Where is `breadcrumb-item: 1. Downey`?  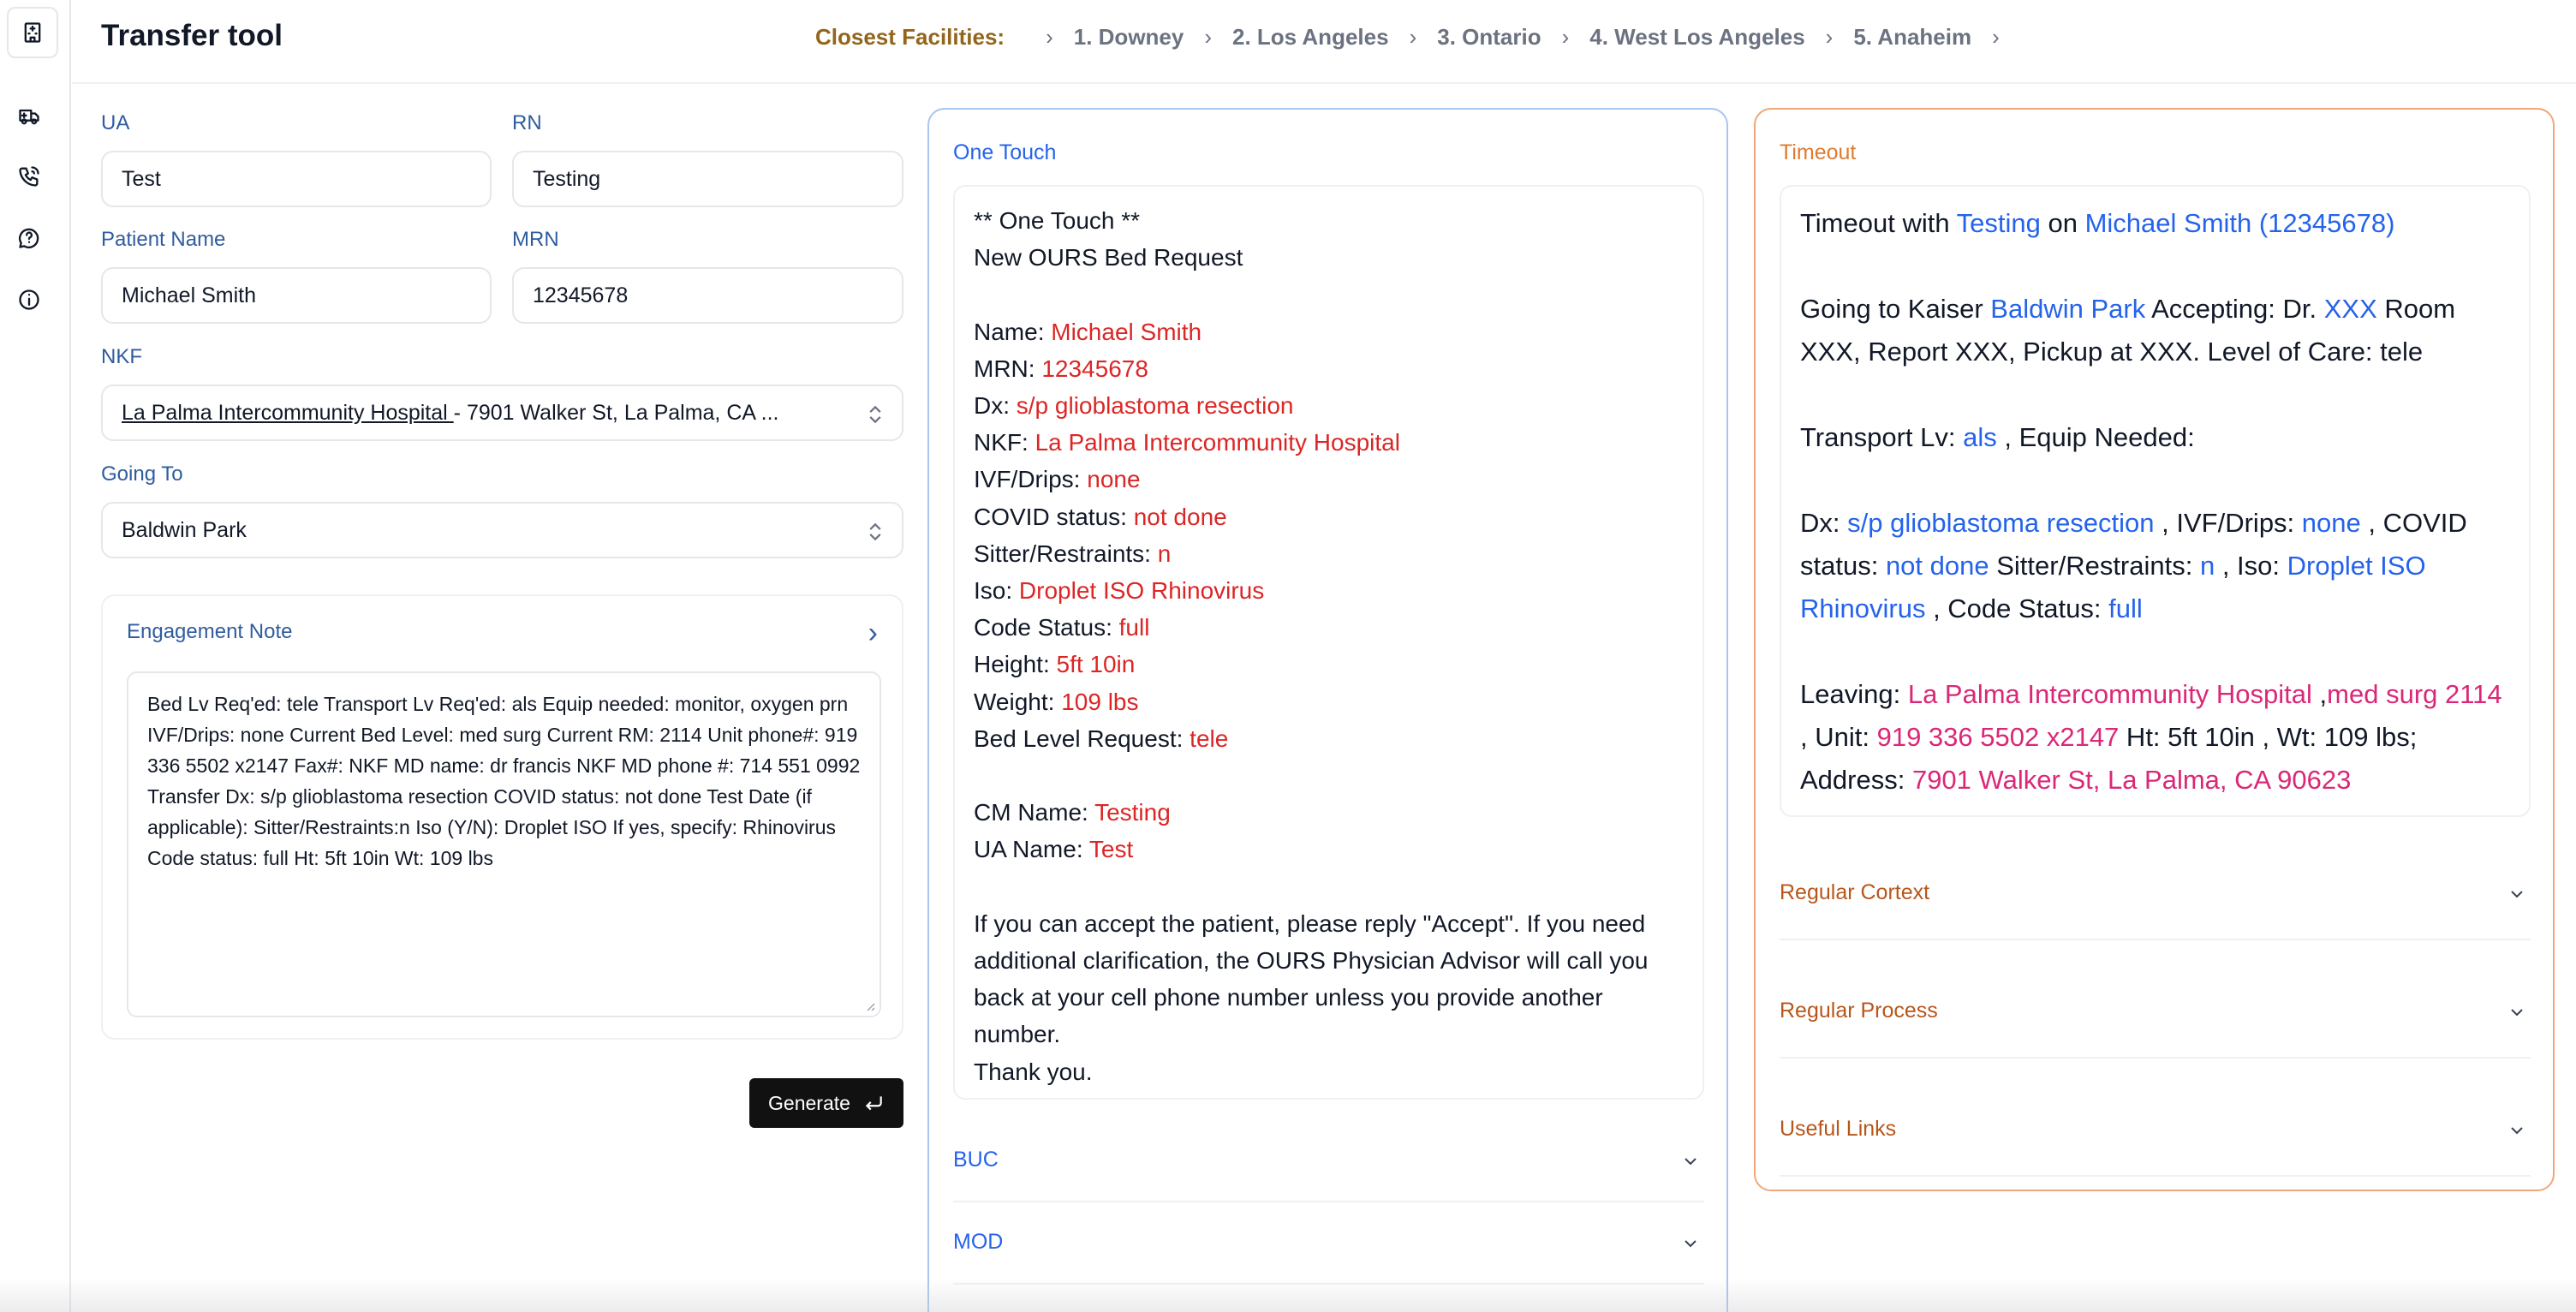 breadcrumb-item: 1. Downey is located at coordinates (1129, 37).